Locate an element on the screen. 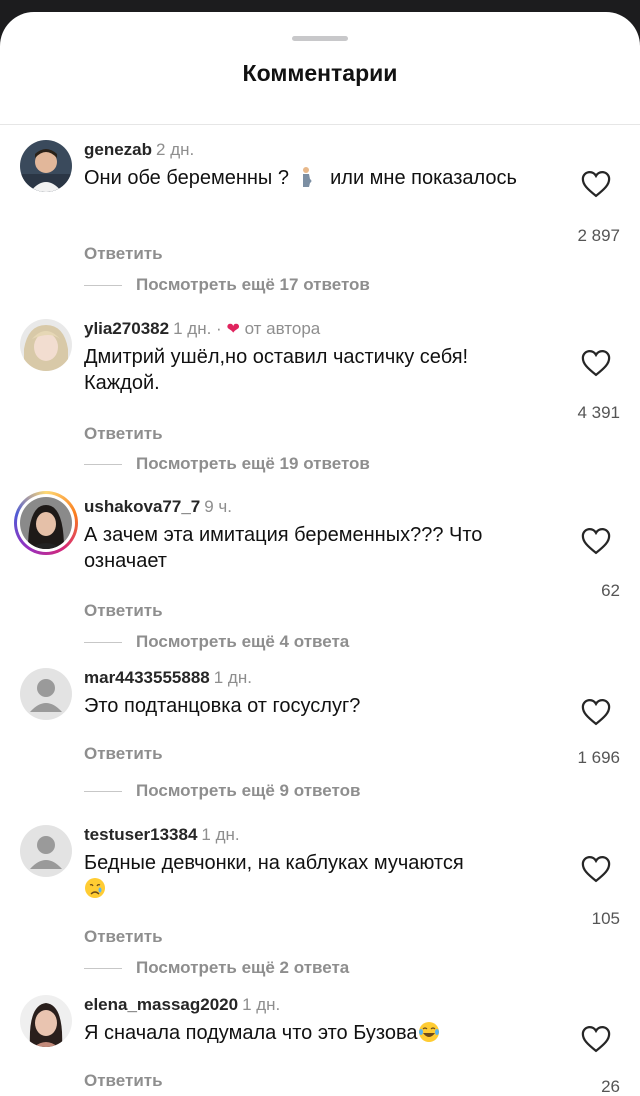 This screenshot has height=1096, width=640. crying-face-emoji is located at coordinates (95, 888).